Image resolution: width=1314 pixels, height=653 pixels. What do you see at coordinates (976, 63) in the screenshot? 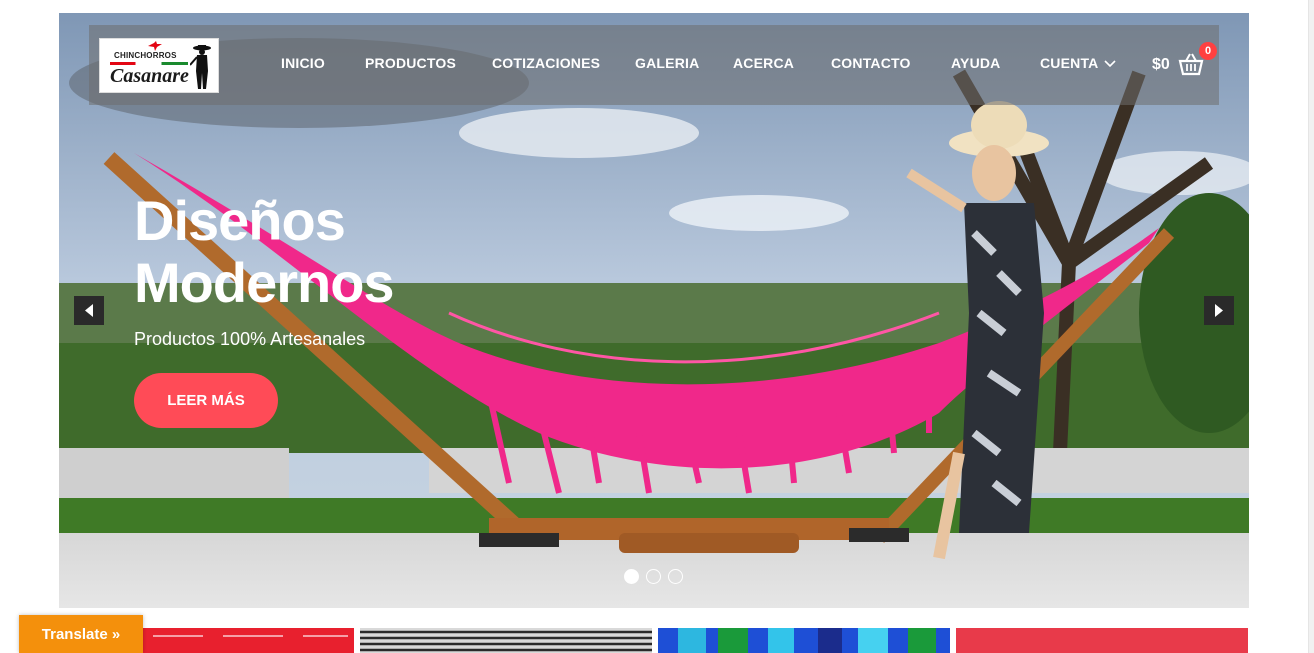
I see `nav-item-ayuda: AYUDA` at bounding box center [976, 63].